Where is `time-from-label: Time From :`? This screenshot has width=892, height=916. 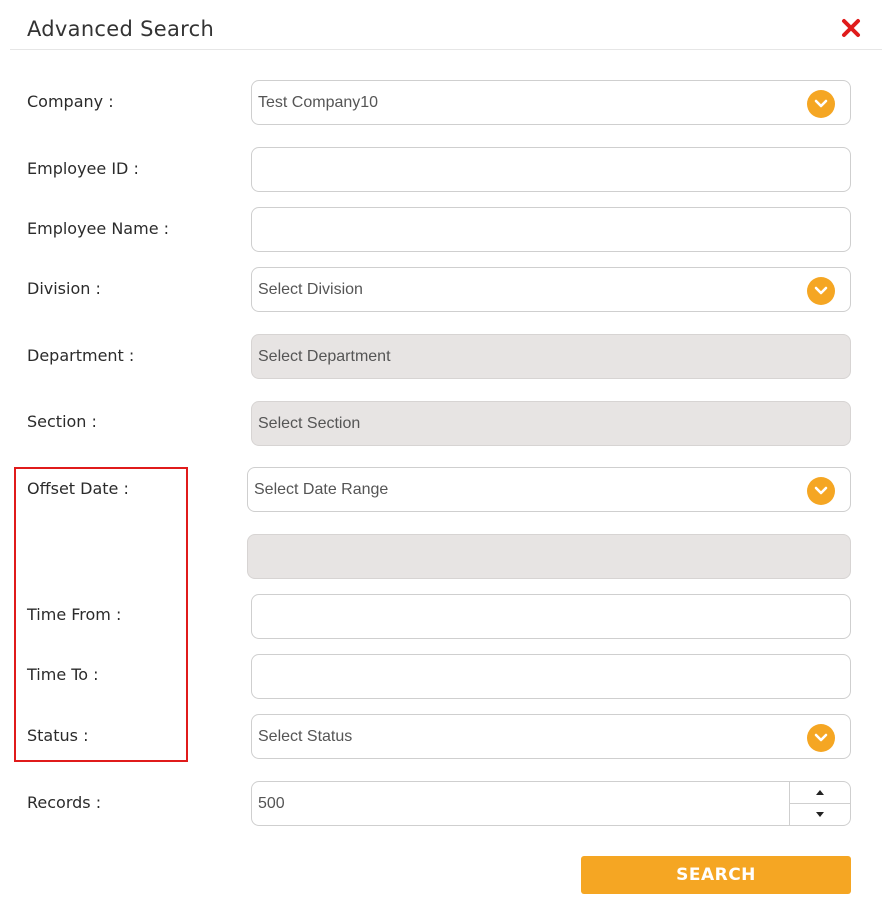 time-from-label: Time From : is located at coordinates (74, 614).